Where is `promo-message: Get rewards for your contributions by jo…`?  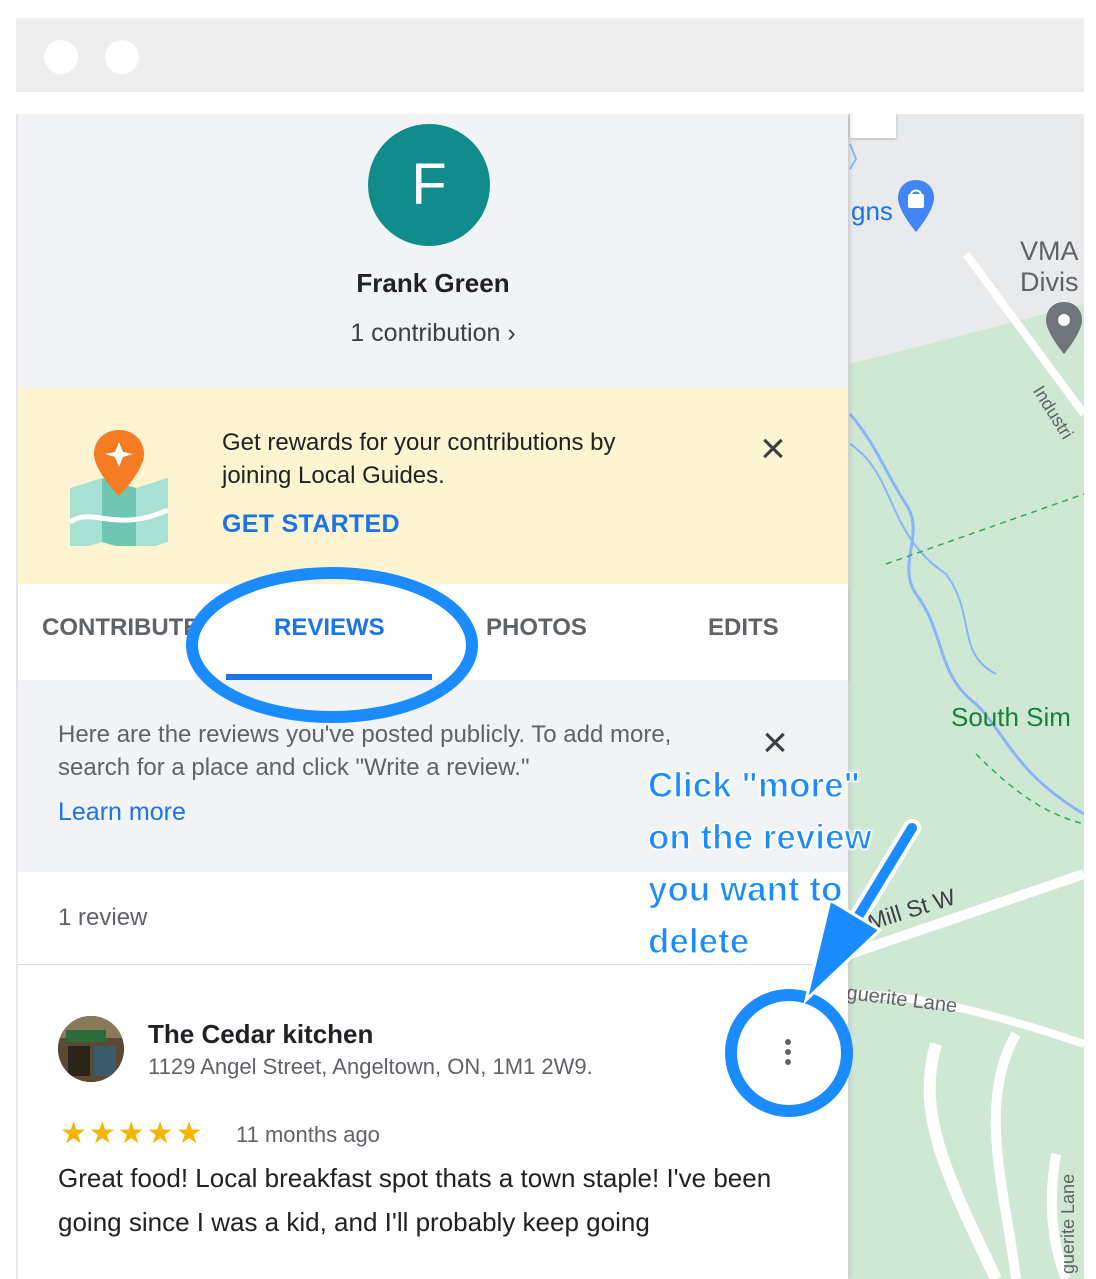
promo-message: Get rewards for your contributions by jo… is located at coordinates (419, 459).